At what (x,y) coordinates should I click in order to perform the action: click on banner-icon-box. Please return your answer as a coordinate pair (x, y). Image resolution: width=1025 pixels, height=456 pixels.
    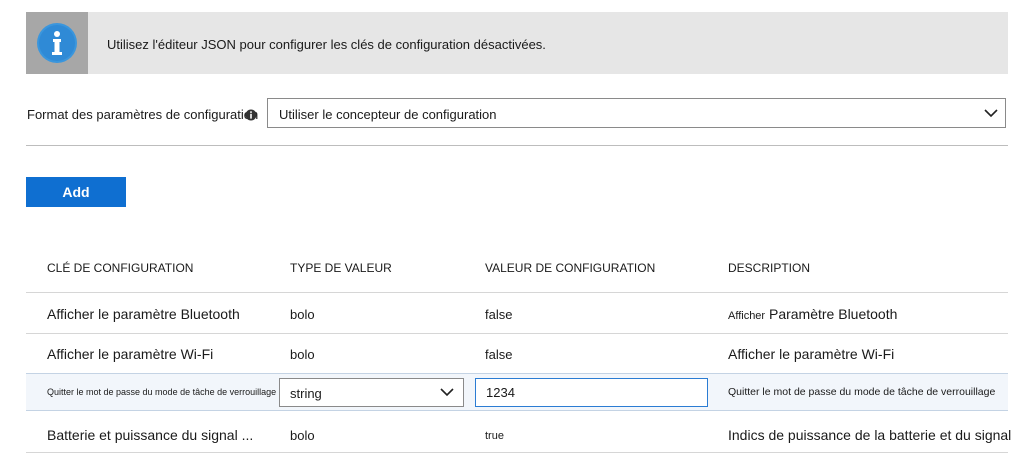
    Looking at the image, I should click on (57, 43).